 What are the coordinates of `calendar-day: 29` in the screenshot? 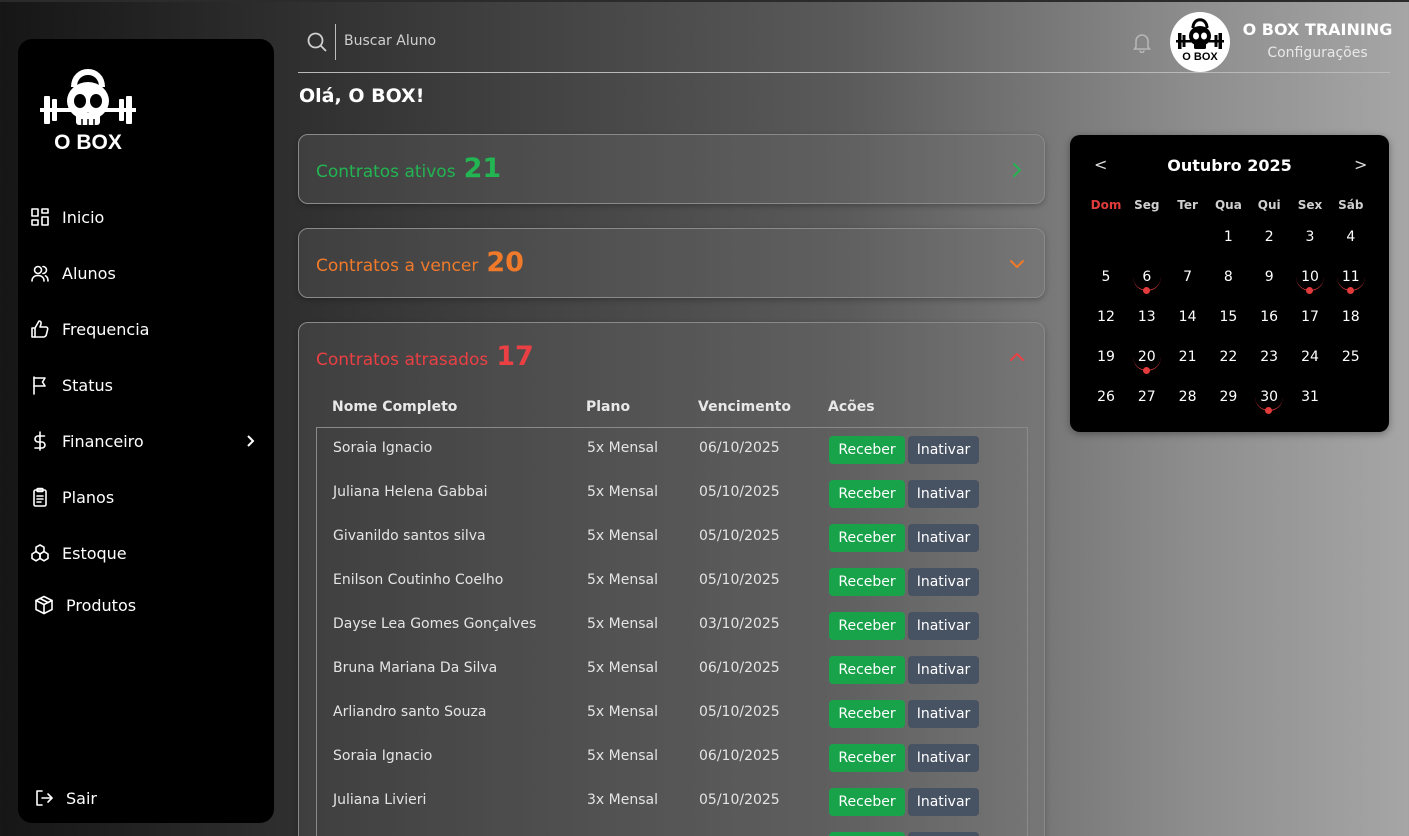 It's located at (1228, 399).